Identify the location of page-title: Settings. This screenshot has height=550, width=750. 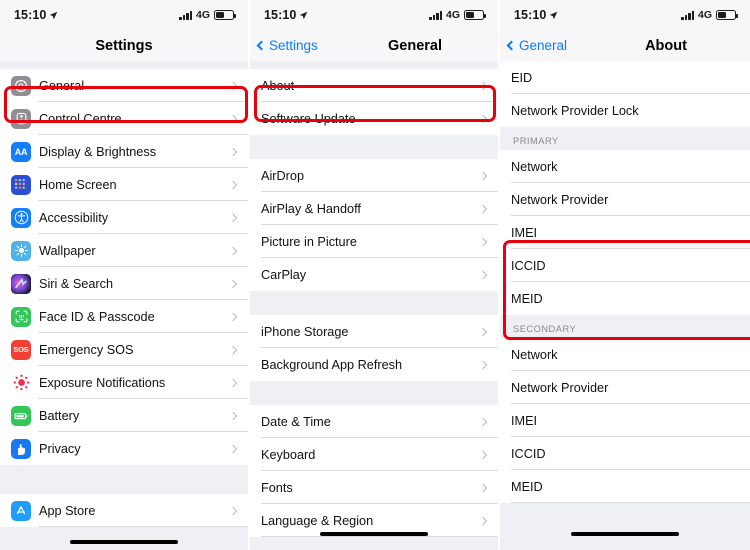
(124, 45).